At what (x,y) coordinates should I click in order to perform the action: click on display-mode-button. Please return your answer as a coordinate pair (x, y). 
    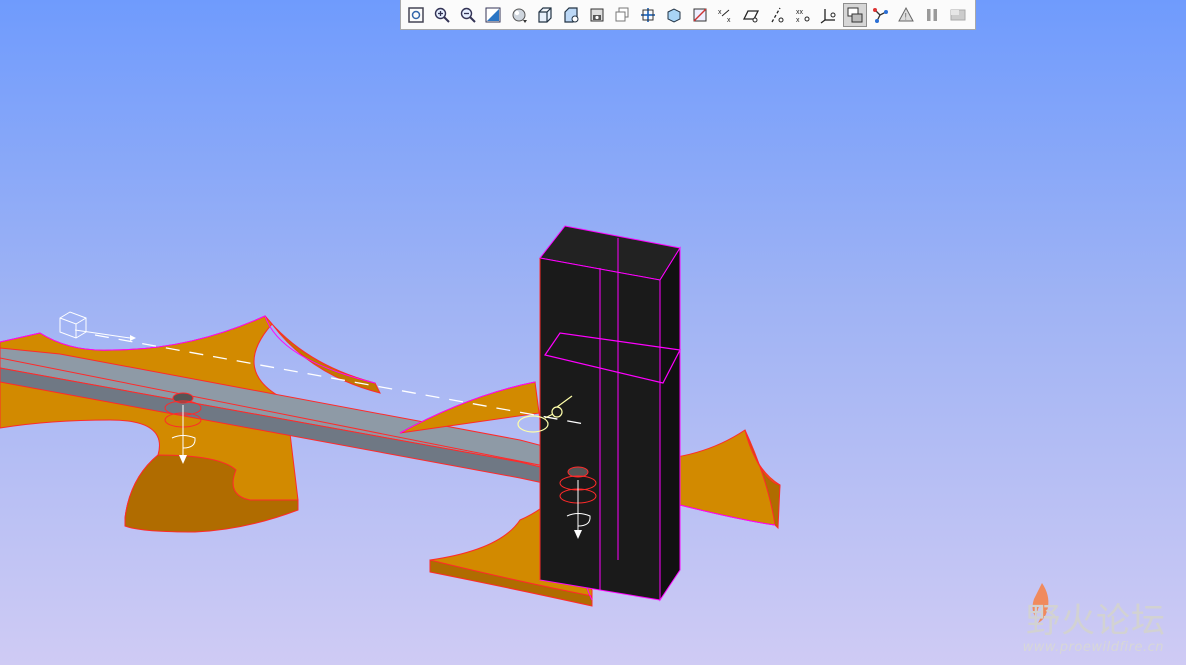
    Looking at the image, I should click on (854, 14).